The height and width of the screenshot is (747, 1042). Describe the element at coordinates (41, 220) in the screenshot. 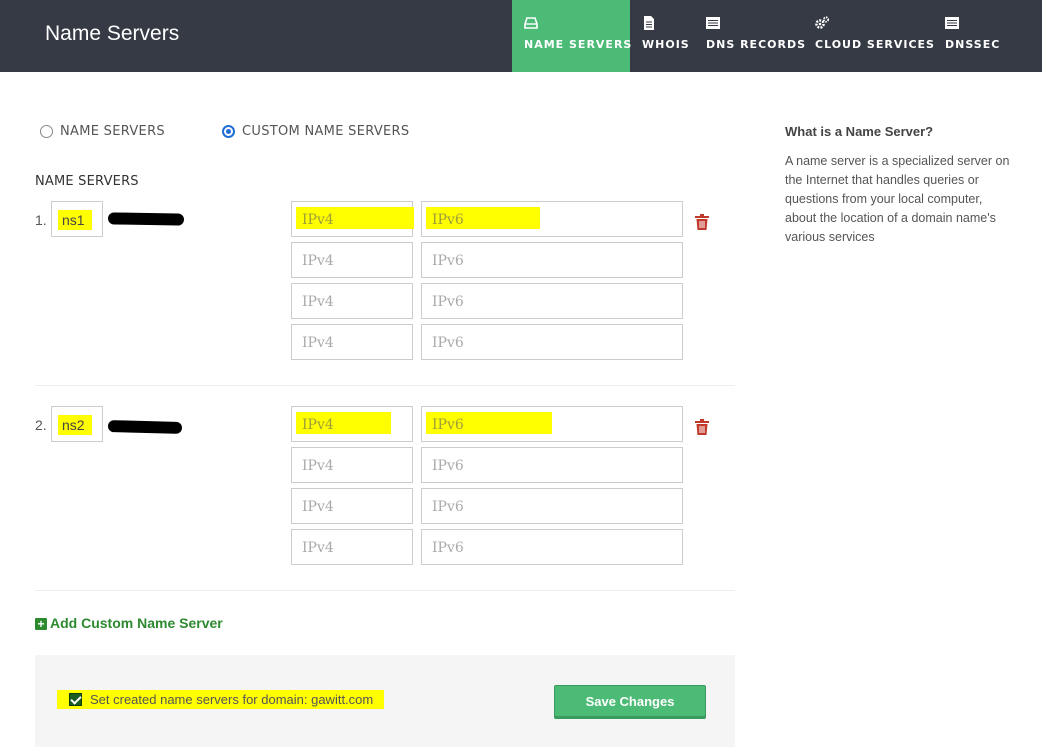

I see `entry-index: 1.` at that location.